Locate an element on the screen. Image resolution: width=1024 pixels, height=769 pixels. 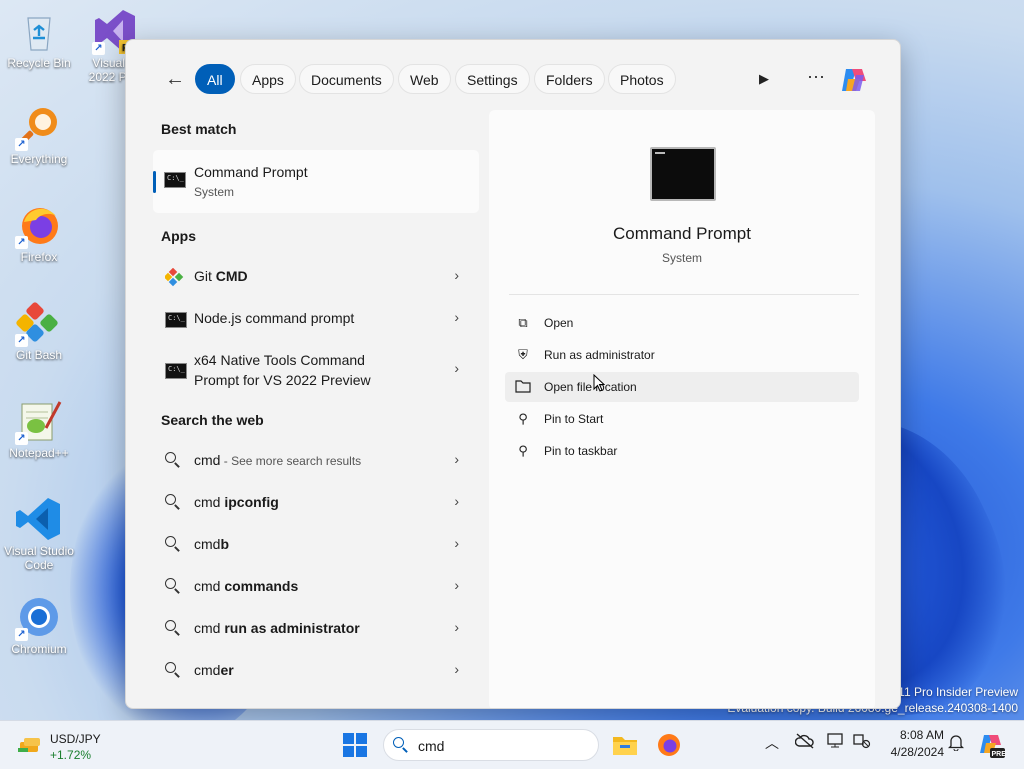
taskbar-firefox is located at coordinates (669, 745).